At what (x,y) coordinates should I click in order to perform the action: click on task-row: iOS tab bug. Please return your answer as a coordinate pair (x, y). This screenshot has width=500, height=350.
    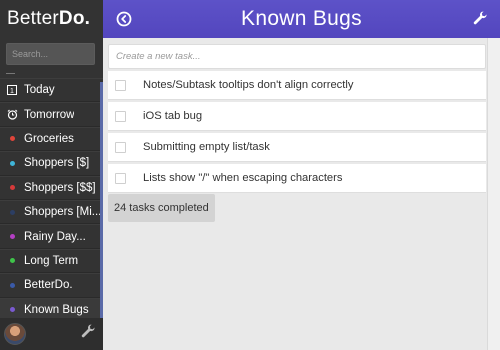
    Looking at the image, I should click on (297, 116).